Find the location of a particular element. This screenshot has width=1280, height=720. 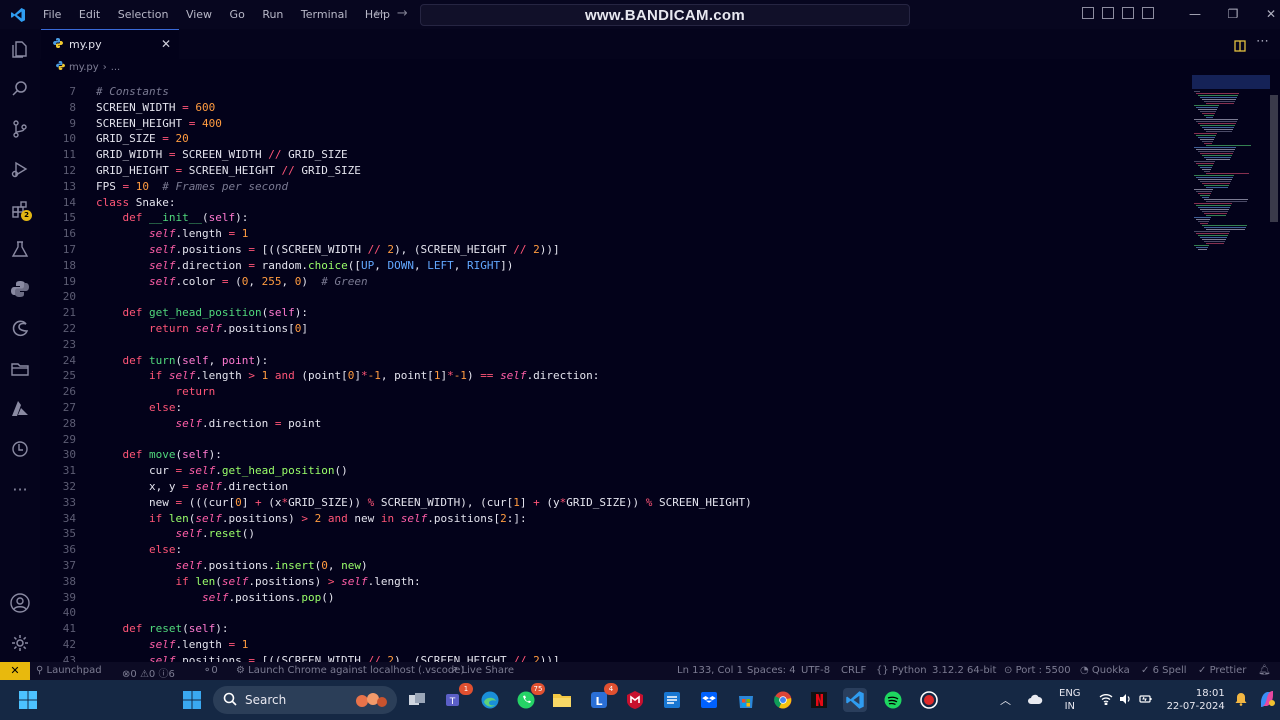

python-icon is located at coordinates (20, 289).